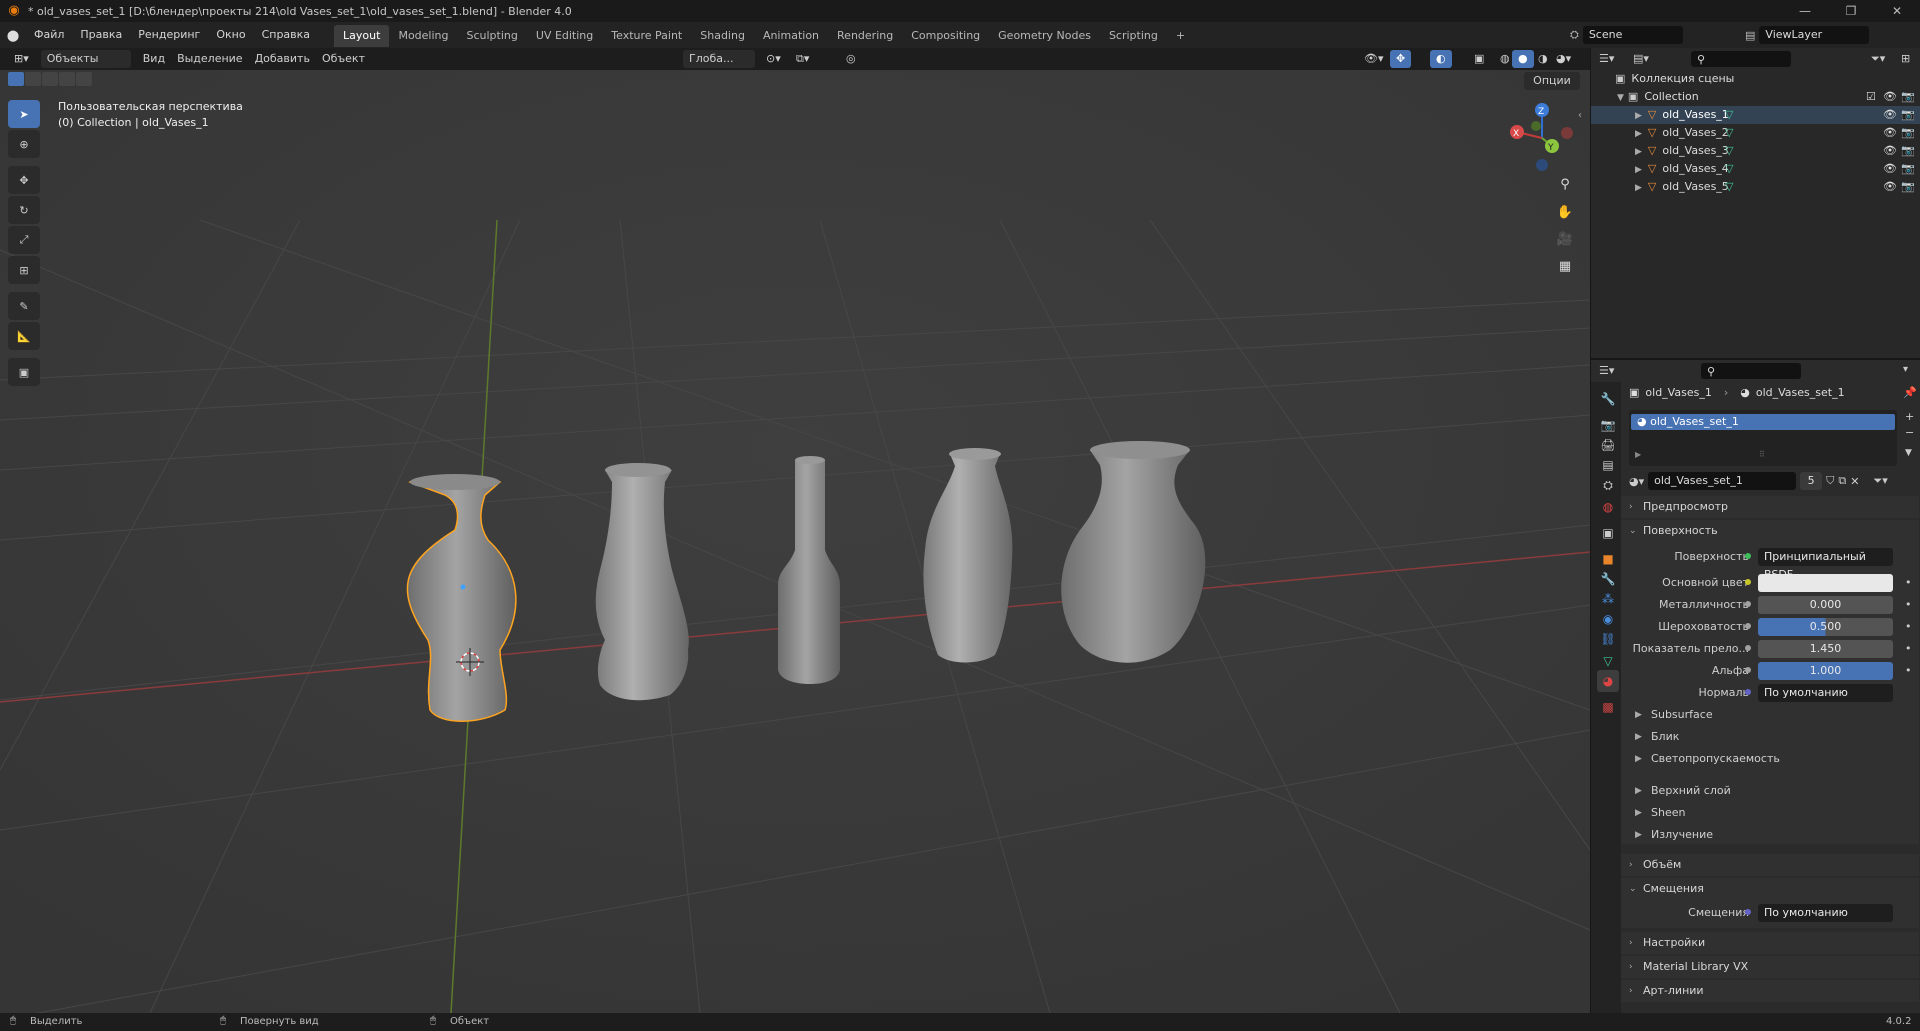 The image size is (1920, 1031). I want to click on overlay-toggle-icon: ◐, so click(1441, 59).